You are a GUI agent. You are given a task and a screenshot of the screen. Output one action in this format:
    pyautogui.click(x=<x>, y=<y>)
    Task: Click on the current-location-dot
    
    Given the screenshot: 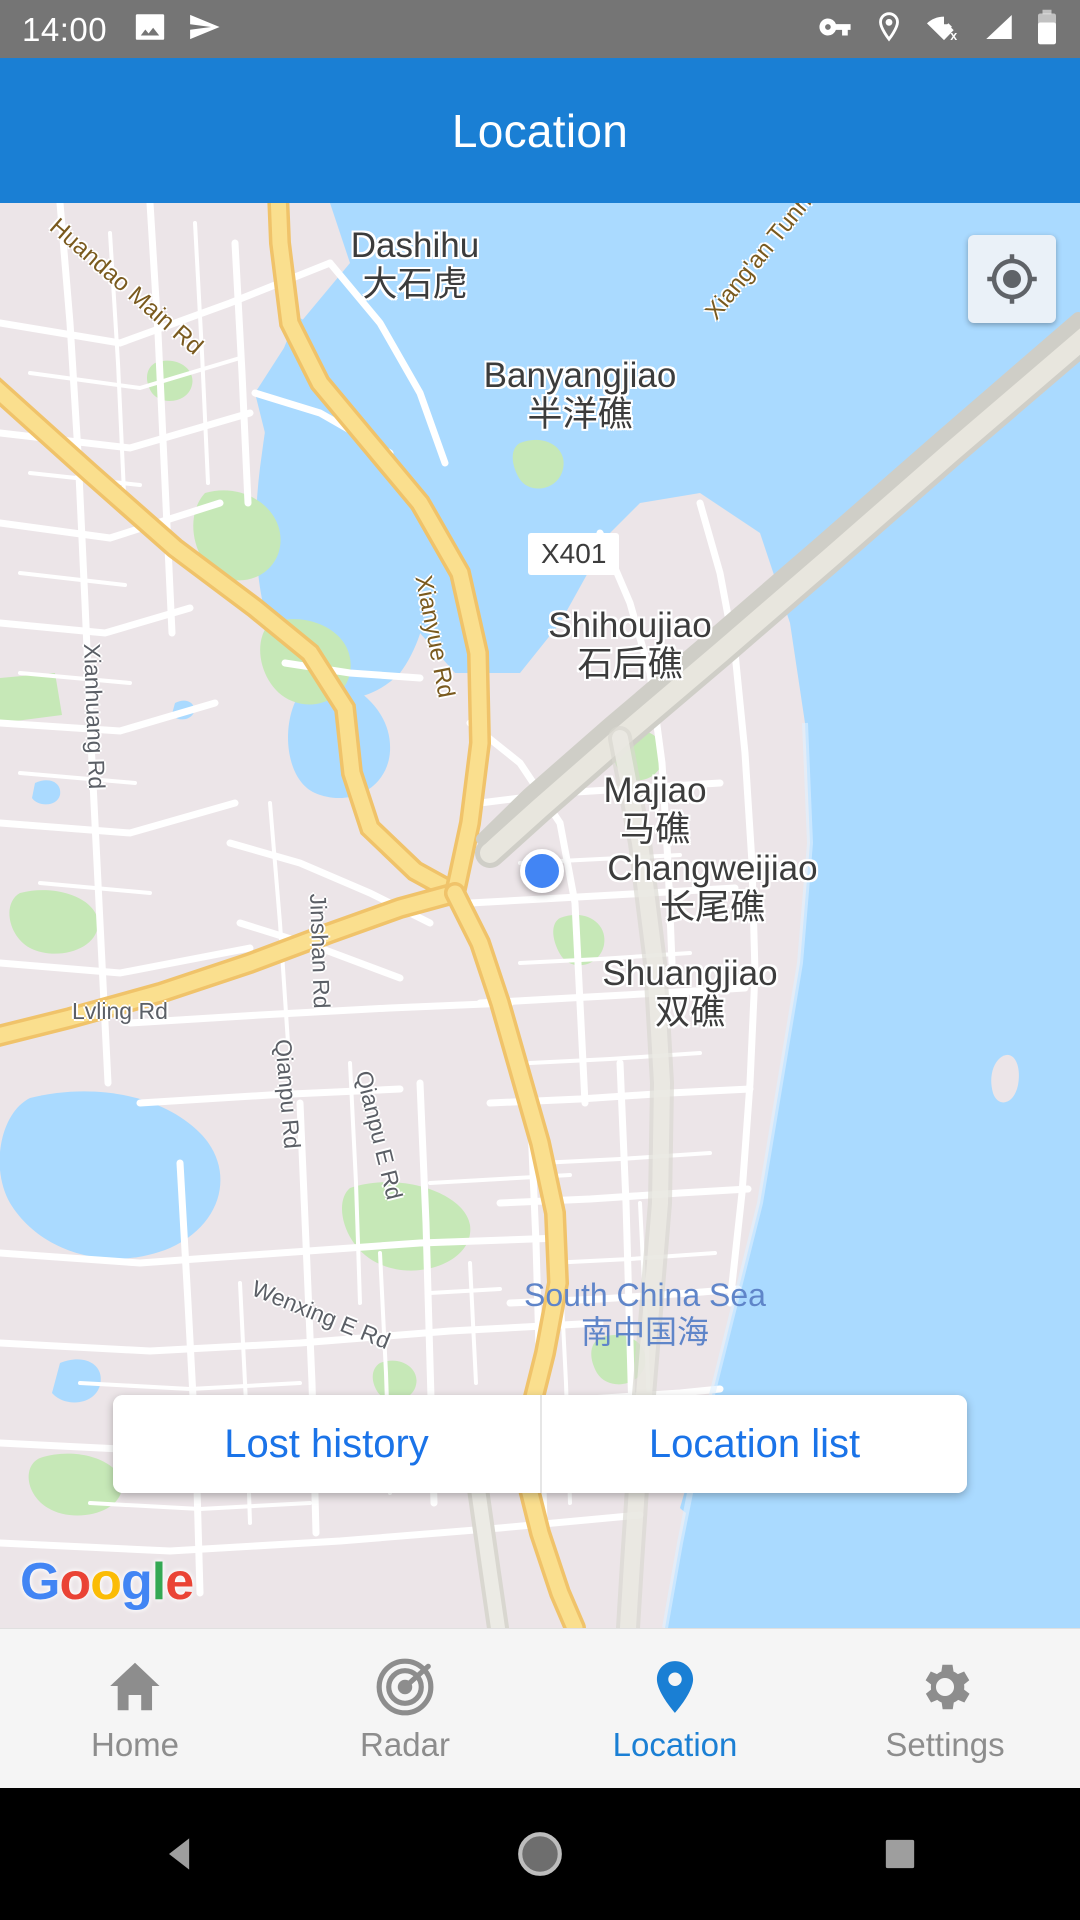 What is the action you would take?
    pyautogui.click(x=542, y=871)
    